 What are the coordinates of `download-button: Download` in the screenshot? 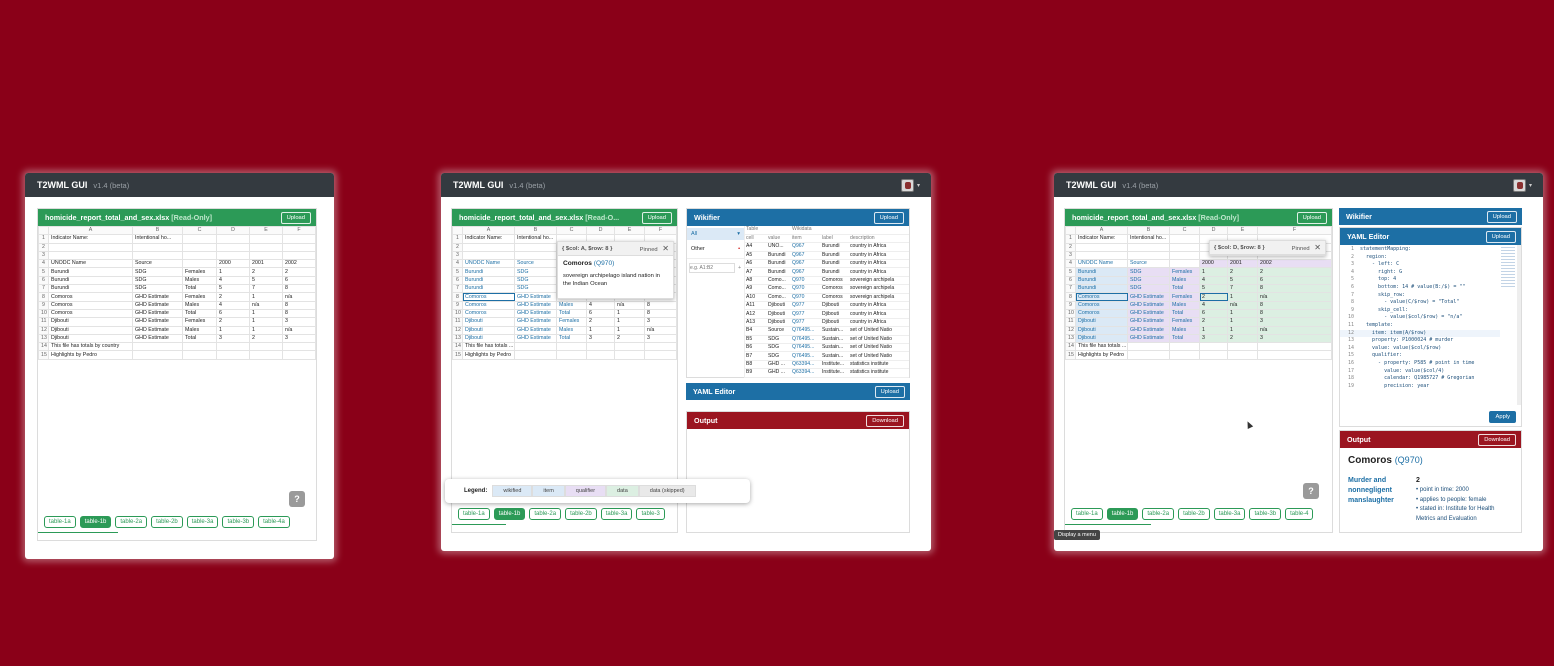 It's located at (885, 420).